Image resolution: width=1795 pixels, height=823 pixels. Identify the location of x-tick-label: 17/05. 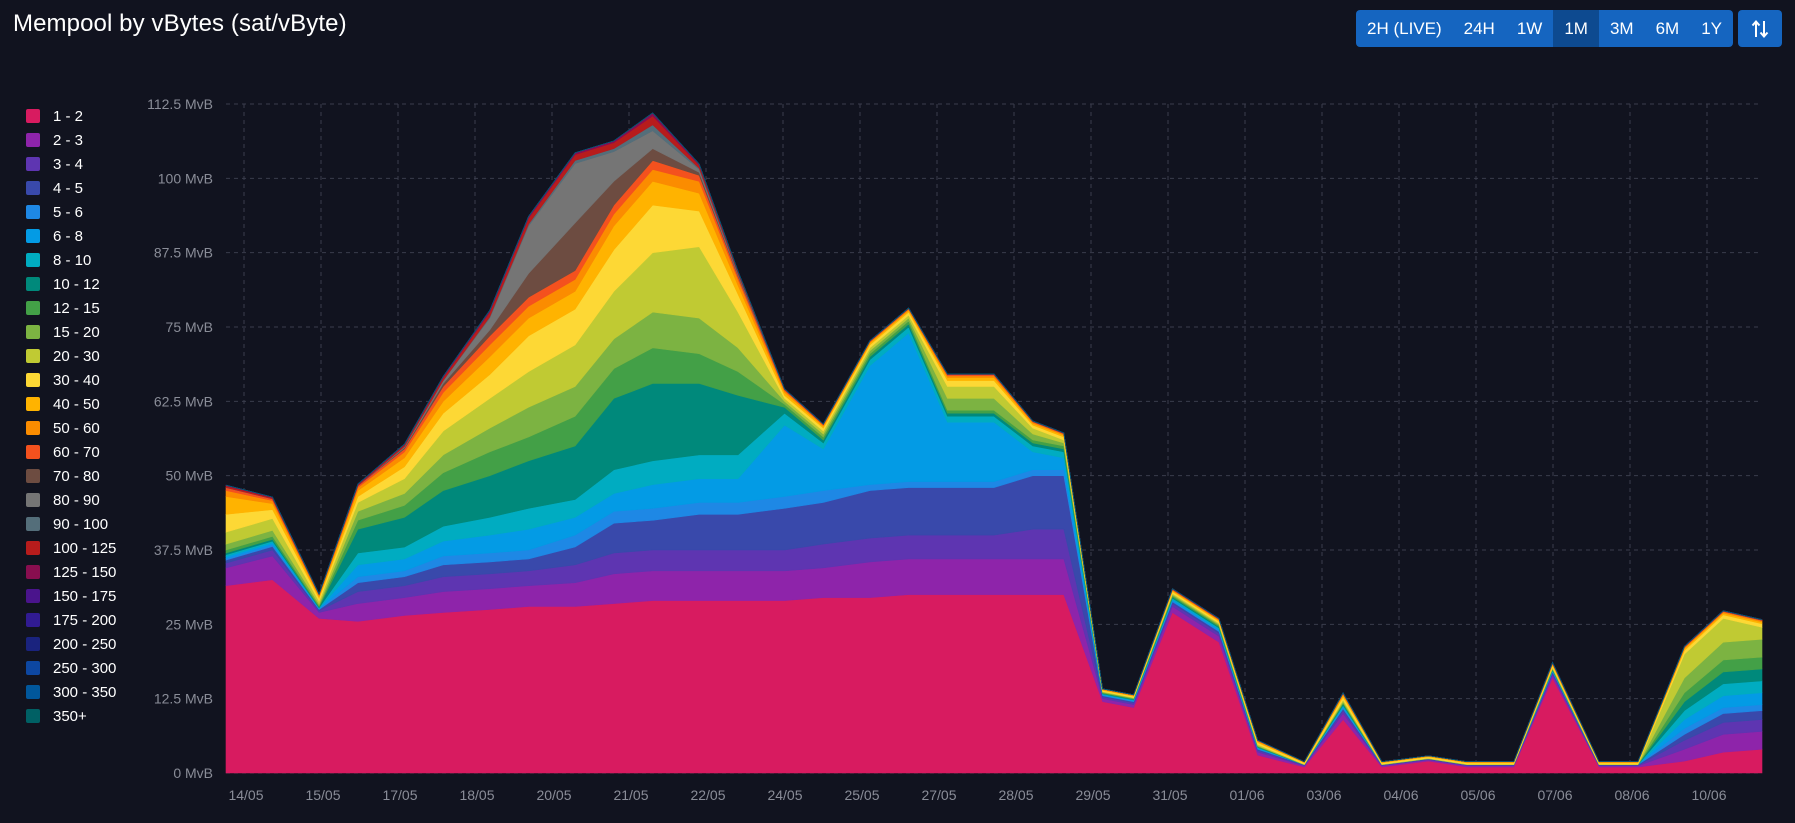
(399, 795).